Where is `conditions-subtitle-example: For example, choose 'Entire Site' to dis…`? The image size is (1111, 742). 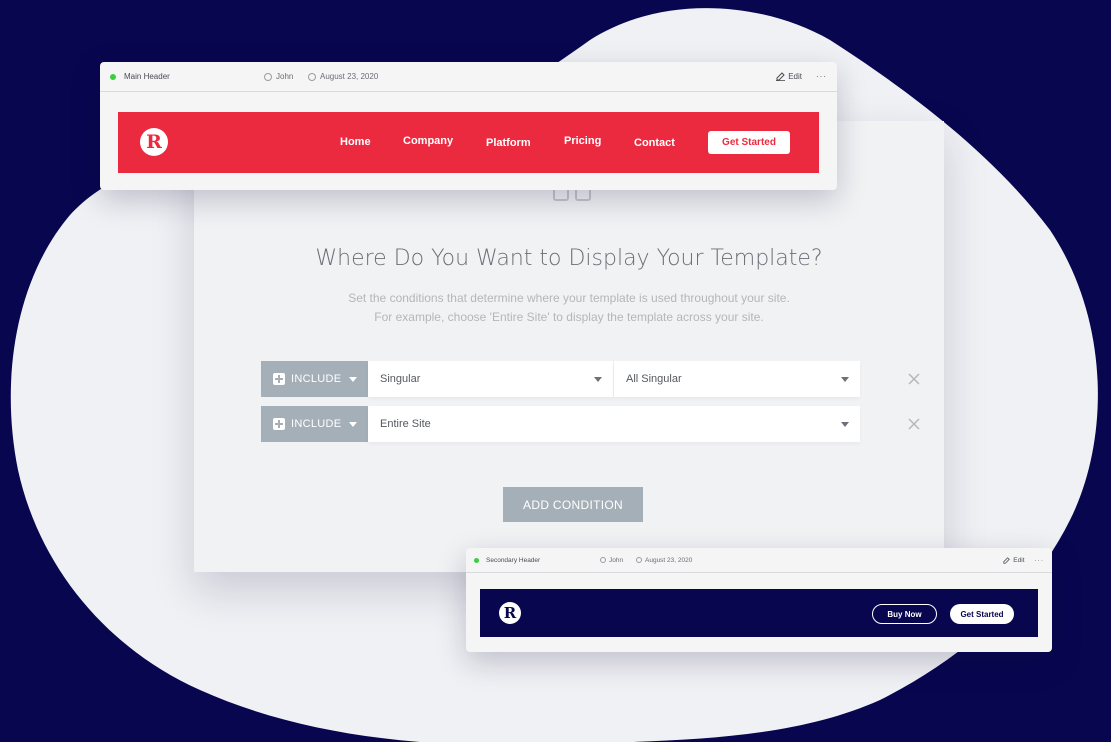 conditions-subtitle-example: For example, choose 'Entire Site' to dis… is located at coordinates (569, 317).